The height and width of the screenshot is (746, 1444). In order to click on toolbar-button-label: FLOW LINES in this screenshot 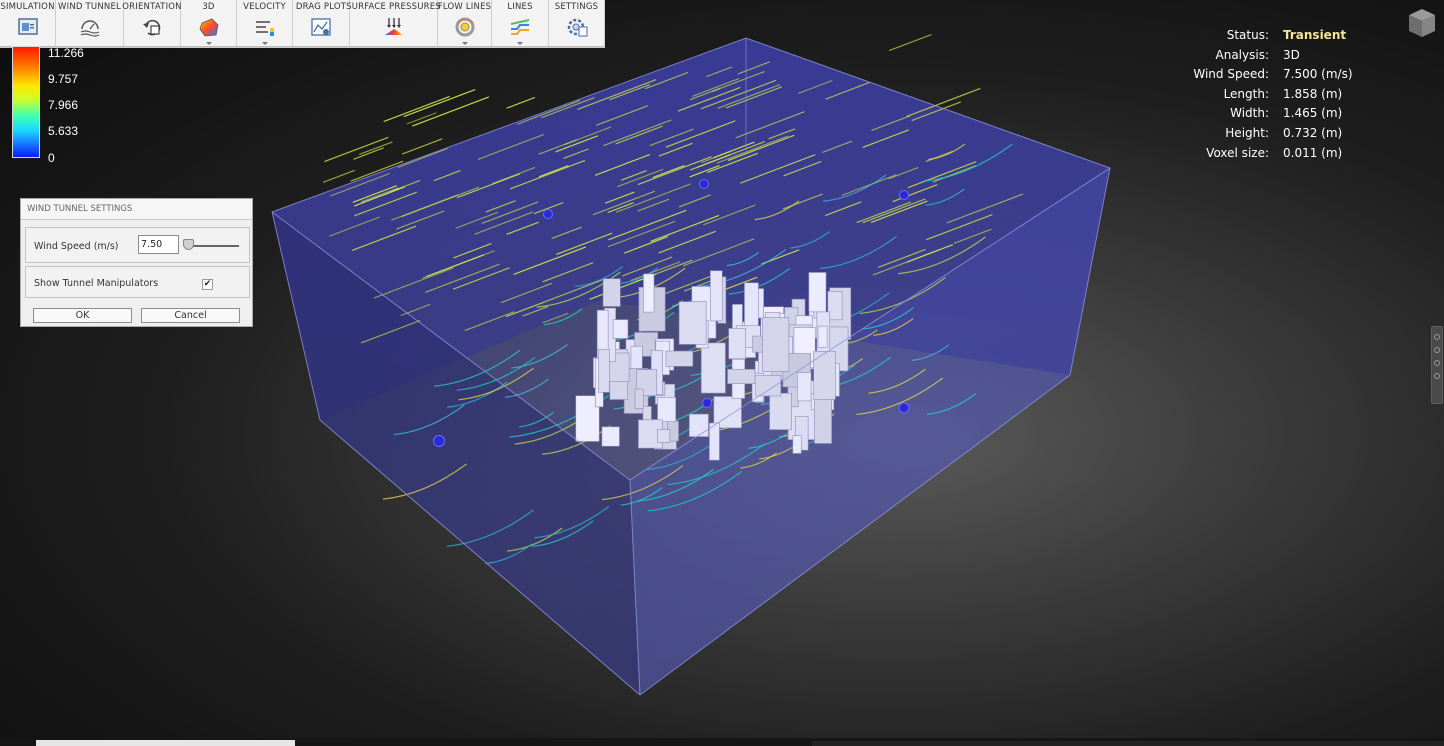, I will do `click(464, 7)`.